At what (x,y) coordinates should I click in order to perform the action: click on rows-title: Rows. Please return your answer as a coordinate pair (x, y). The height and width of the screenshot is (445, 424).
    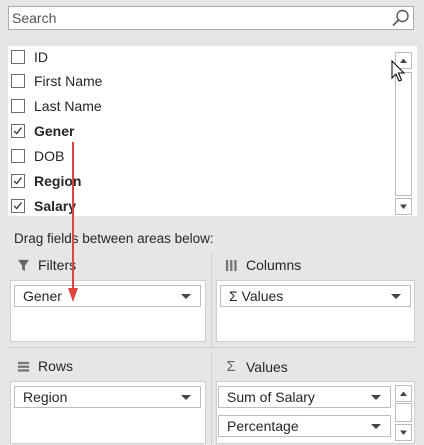
    Looking at the image, I should click on (56, 366).